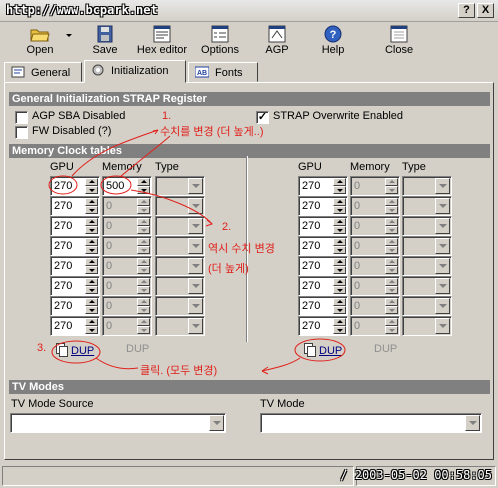 This screenshot has height=488, width=498. I want to click on left-type-select, so click(180, 246).